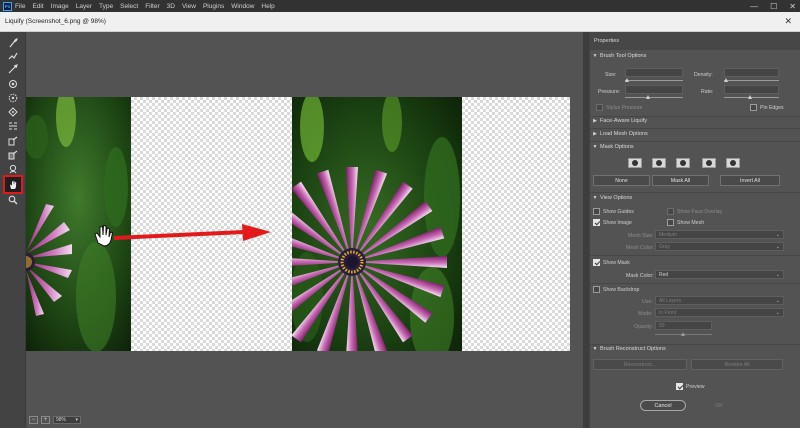  What do you see at coordinates (719, 300) in the screenshot?
I see `backdrop-use-select: All Layers ⌄` at bounding box center [719, 300].